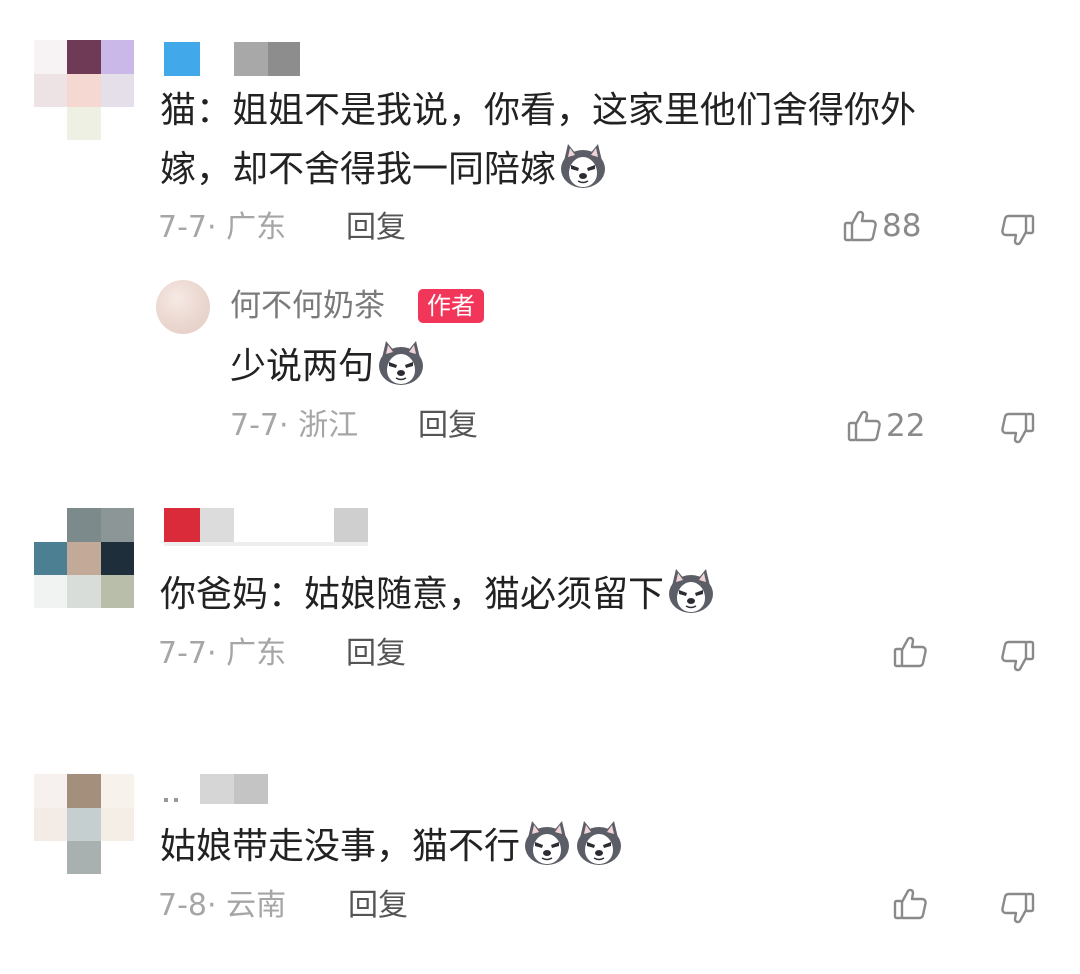 Image resolution: width=1080 pixels, height=974 pixels. Describe the element at coordinates (307, 306) in the screenshot. I see `username: 何不何奶茶` at that location.